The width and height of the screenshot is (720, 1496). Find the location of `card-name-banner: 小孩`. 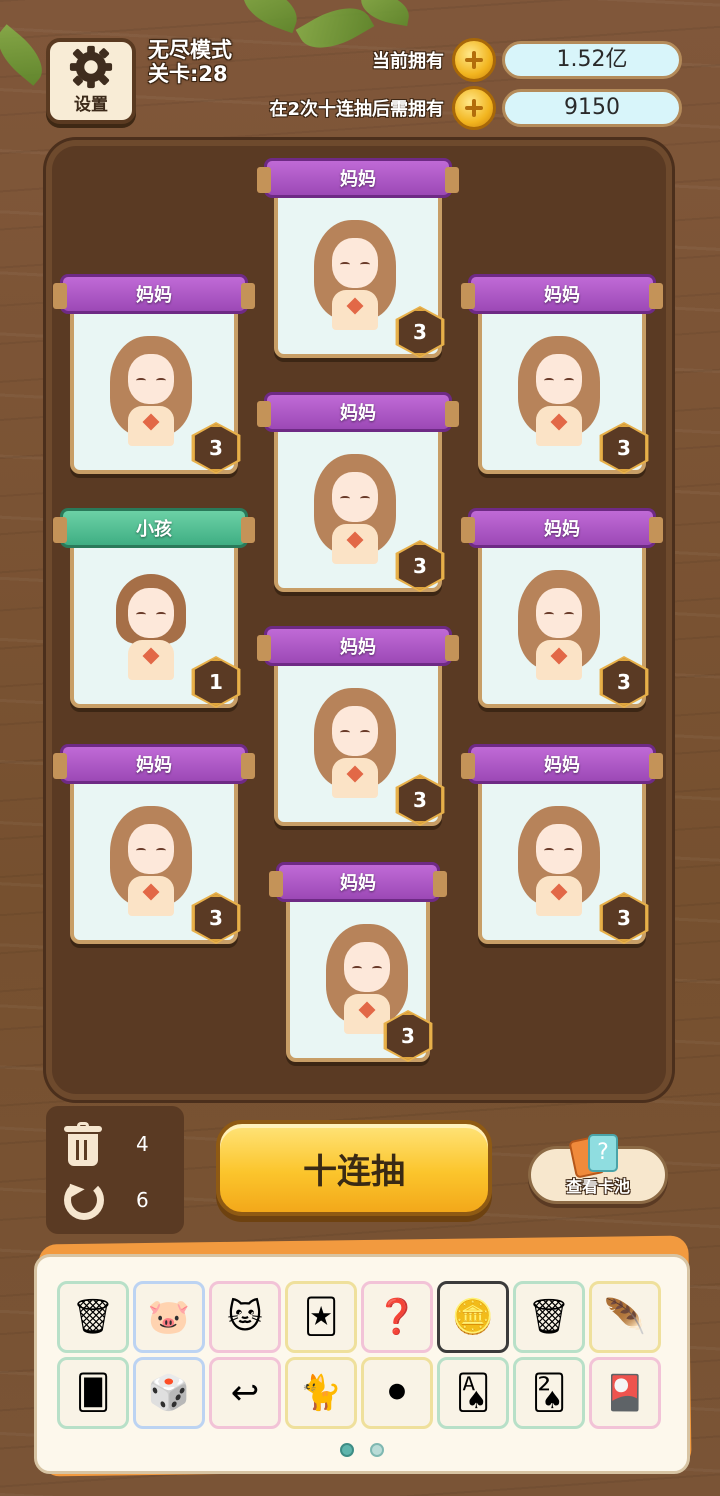

card-name-banner: 小孩 is located at coordinates (154, 528).